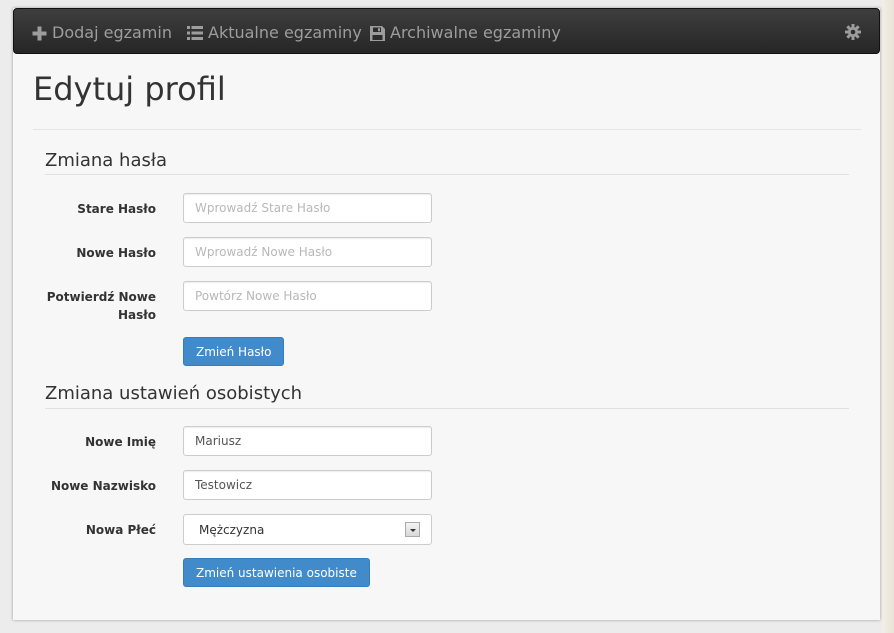 Image resolution: width=894 pixels, height=633 pixels. I want to click on gender-label: Nowa Płeć, so click(120, 530).